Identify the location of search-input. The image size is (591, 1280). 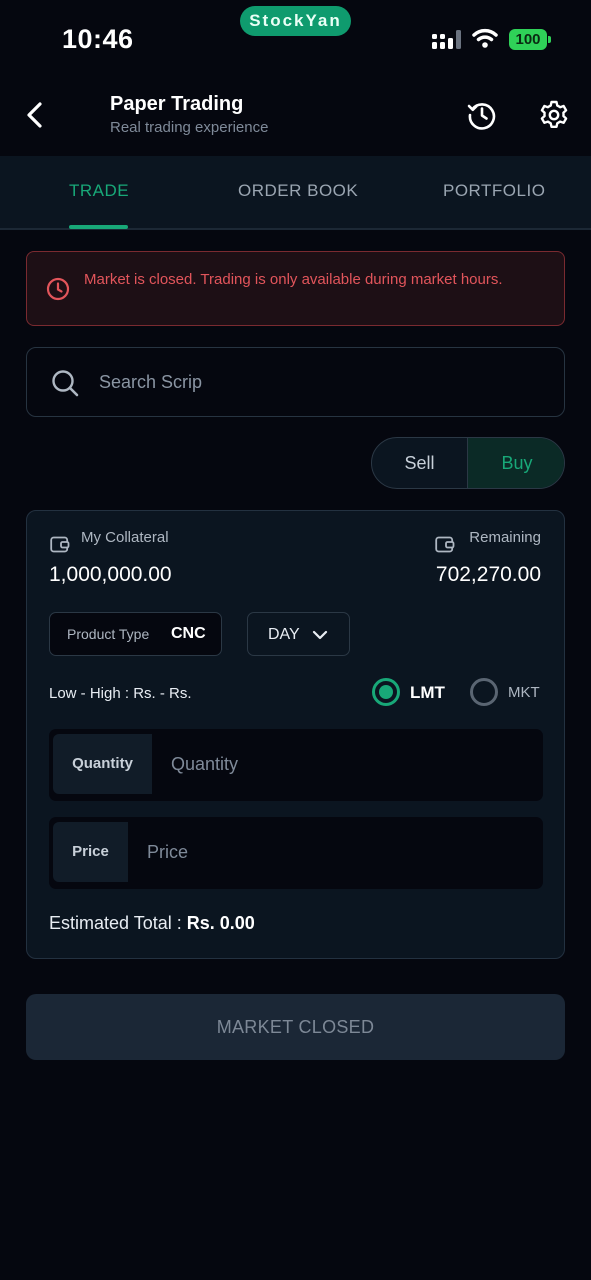
(319, 382).